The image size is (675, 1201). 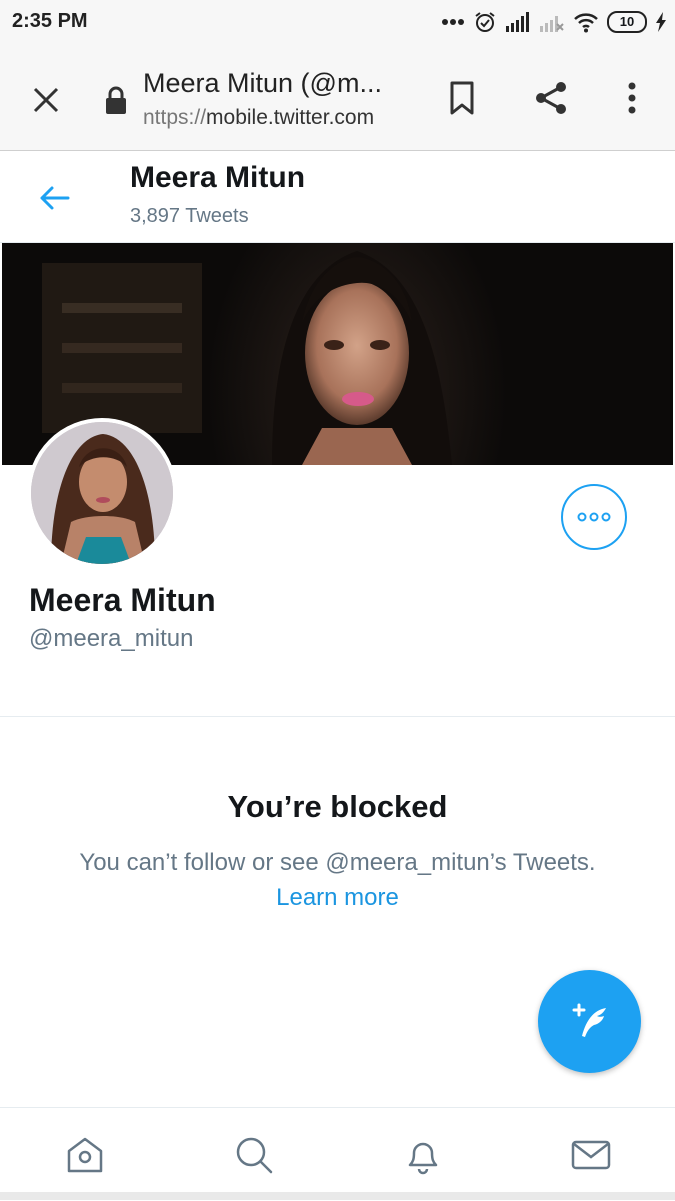 I want to click on back-arrow-icon, so click(x=55, y=198).